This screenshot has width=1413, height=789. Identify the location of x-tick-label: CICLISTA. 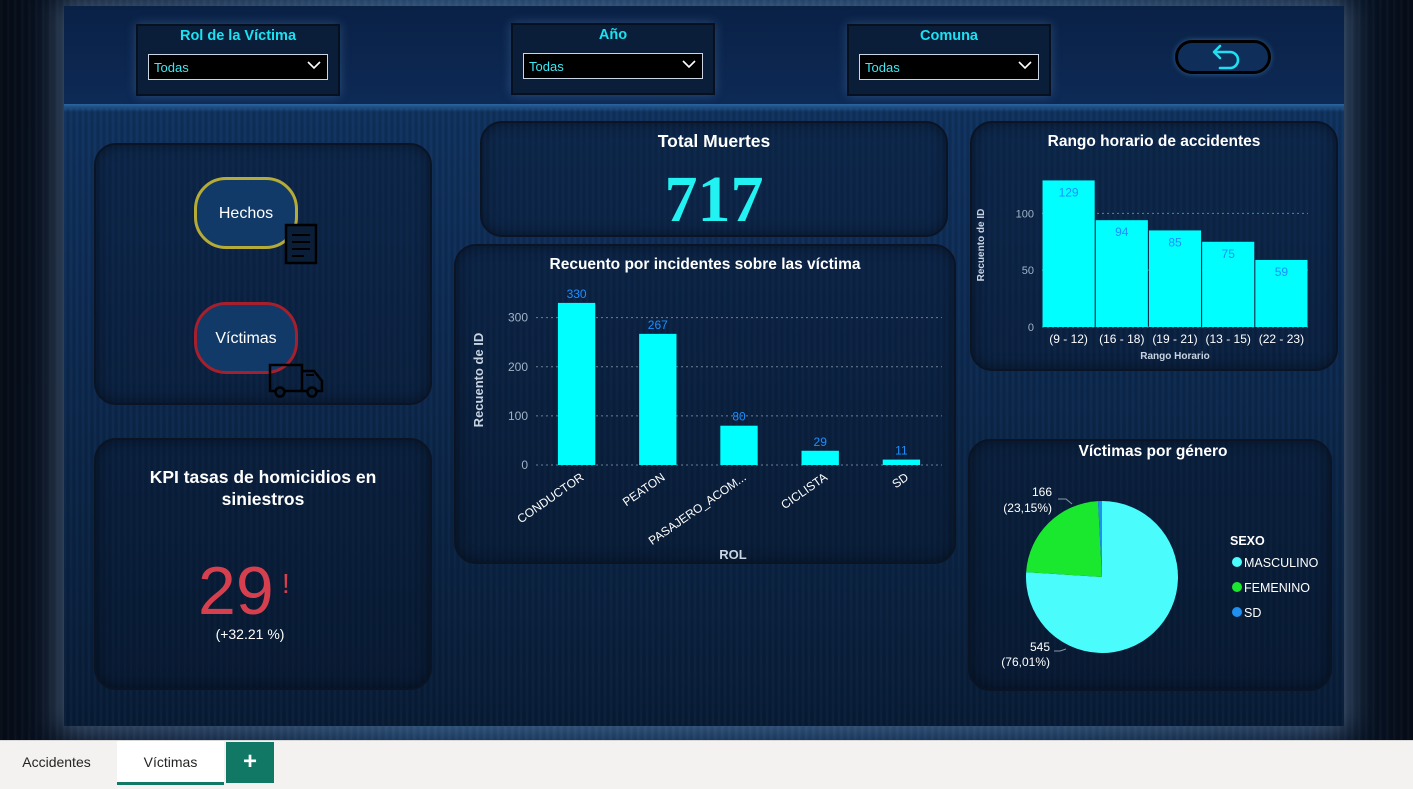
(804, 491).